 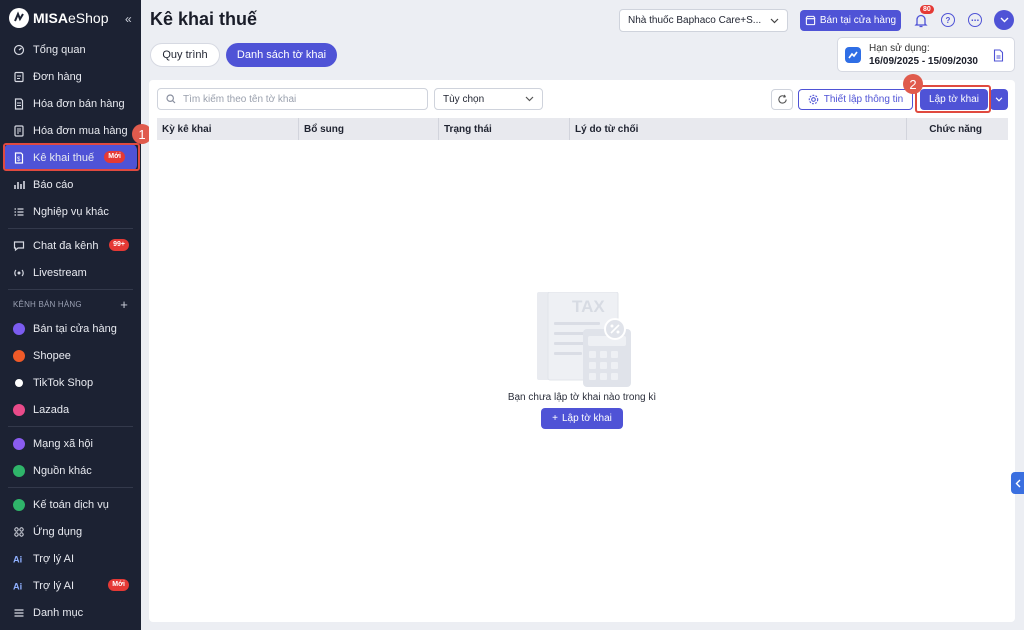 I want to click on sidebar-item-lazada: Lazada, so click(x=70, y=409).